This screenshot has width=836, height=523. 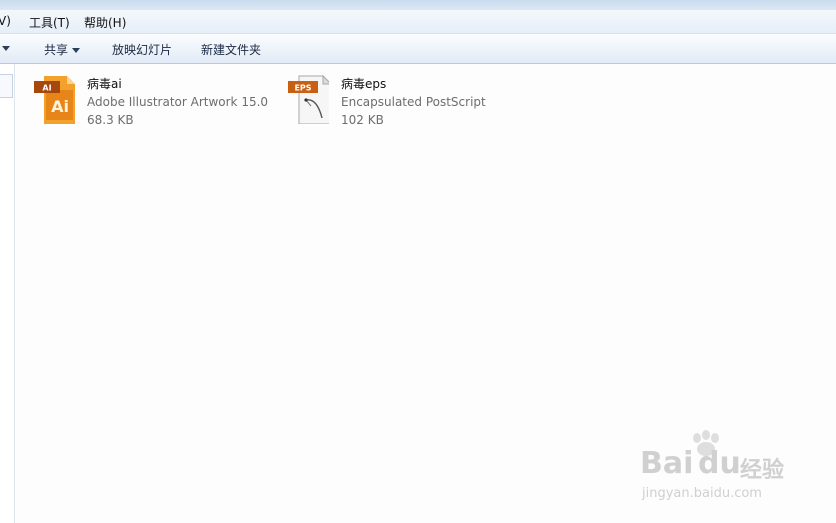 I want to click on command-bar: 共享 放映幻灯片 新建文件夹, so click(x=418, y=49).